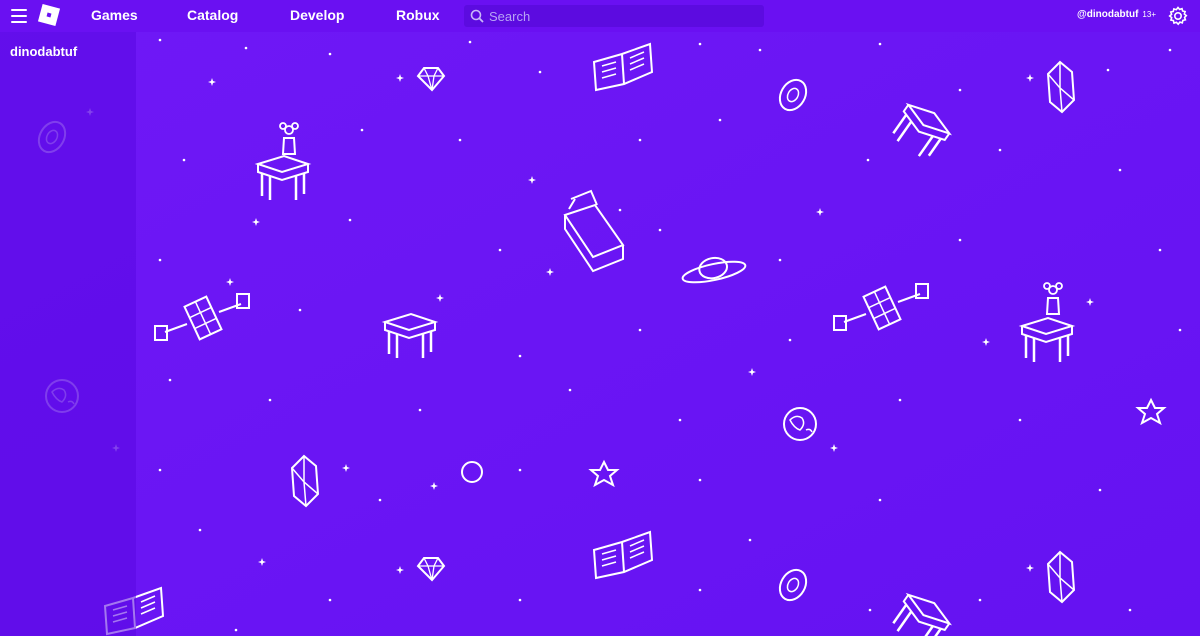 The width and height of the screenshot is (1200, 636). What do you see at coordinates (1178, 16) in the screenshot?
I see `gear-icon` at bounding box center [1178, 16].